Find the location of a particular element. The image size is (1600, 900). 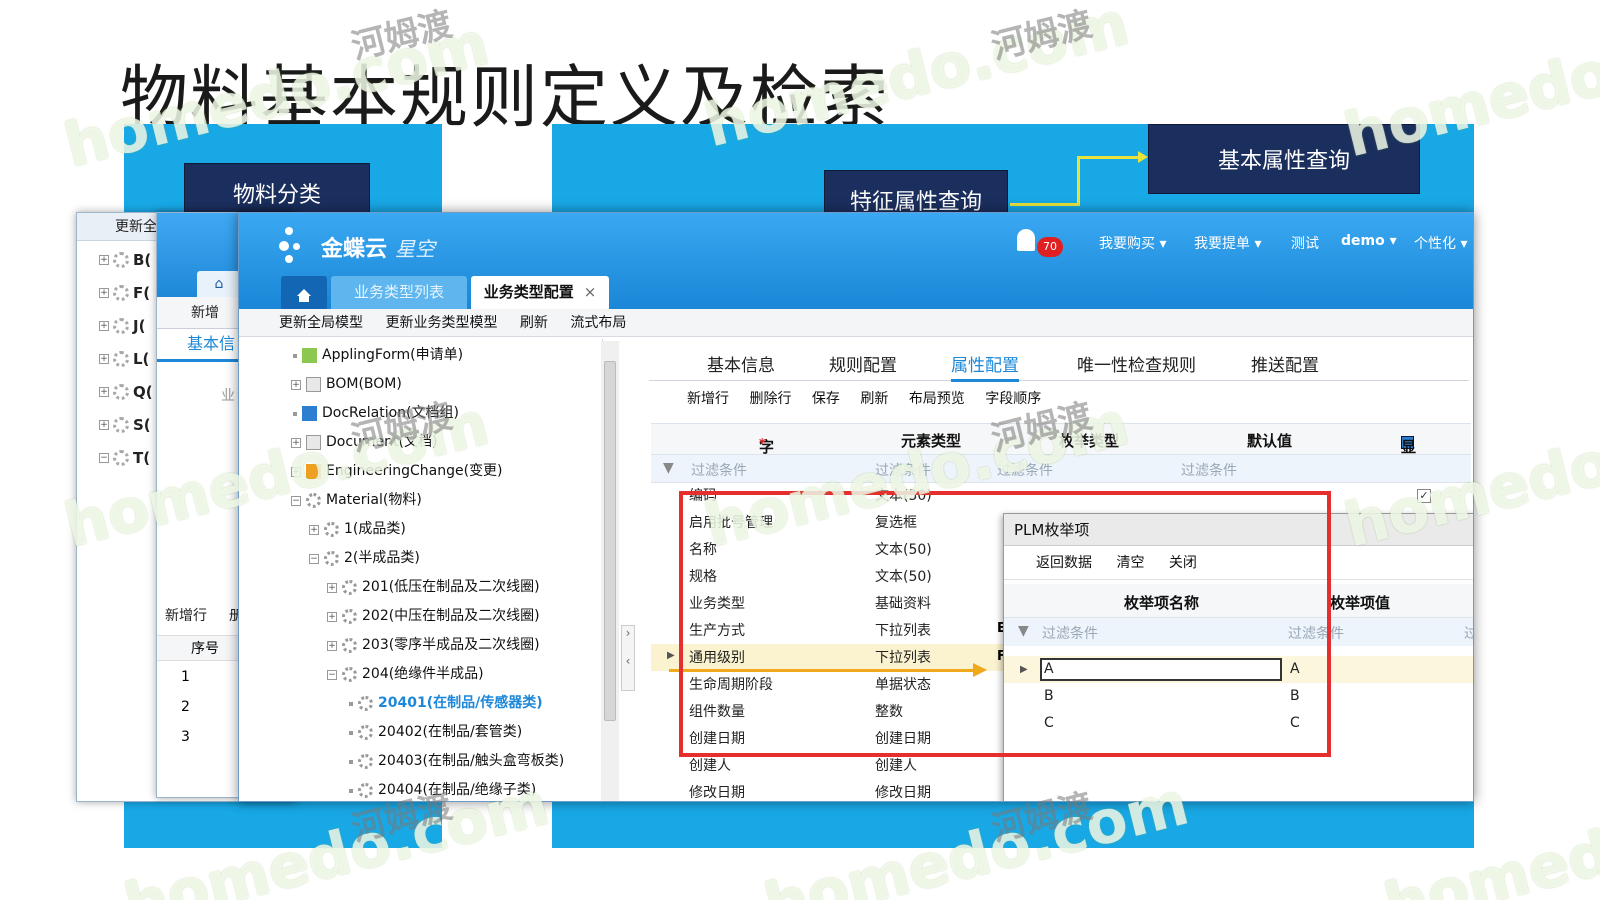

home-tab: ⌂ is located at coordinates (219, 284).